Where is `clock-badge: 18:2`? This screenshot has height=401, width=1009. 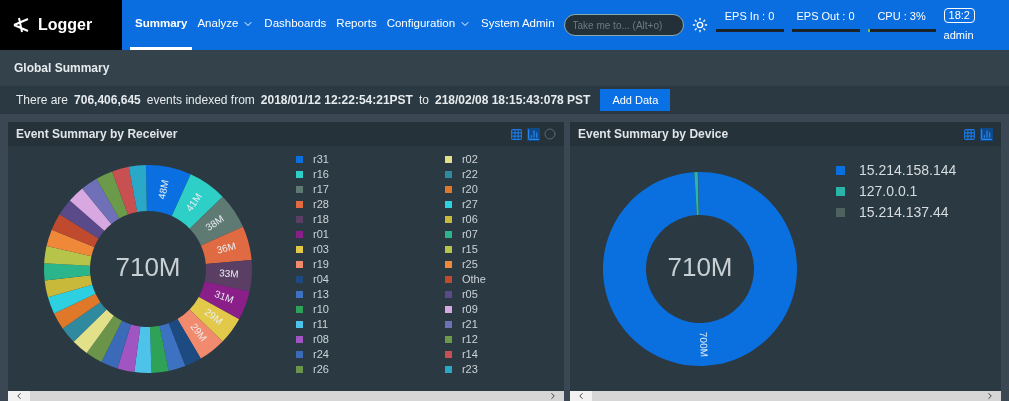 clock-badge: 18:2 is located at coordinates (959, 15).